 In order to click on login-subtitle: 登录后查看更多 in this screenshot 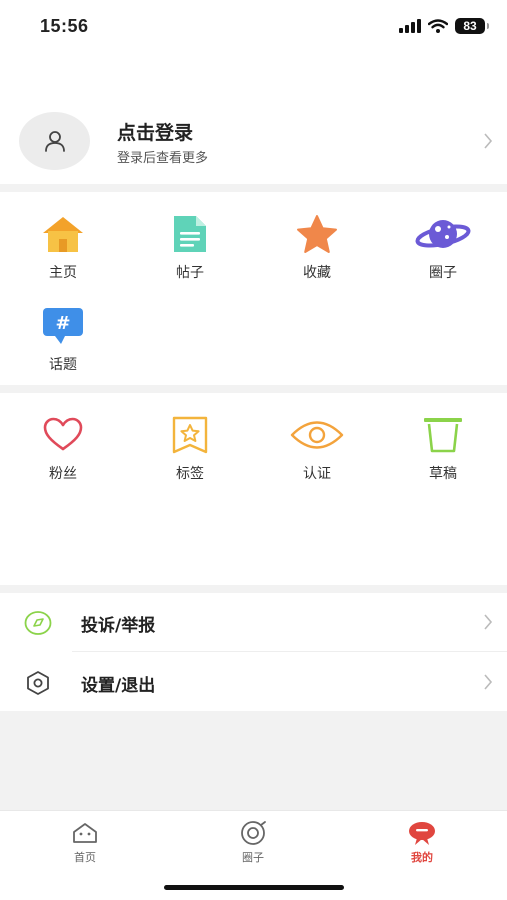, I will do `click(163, 158)`.